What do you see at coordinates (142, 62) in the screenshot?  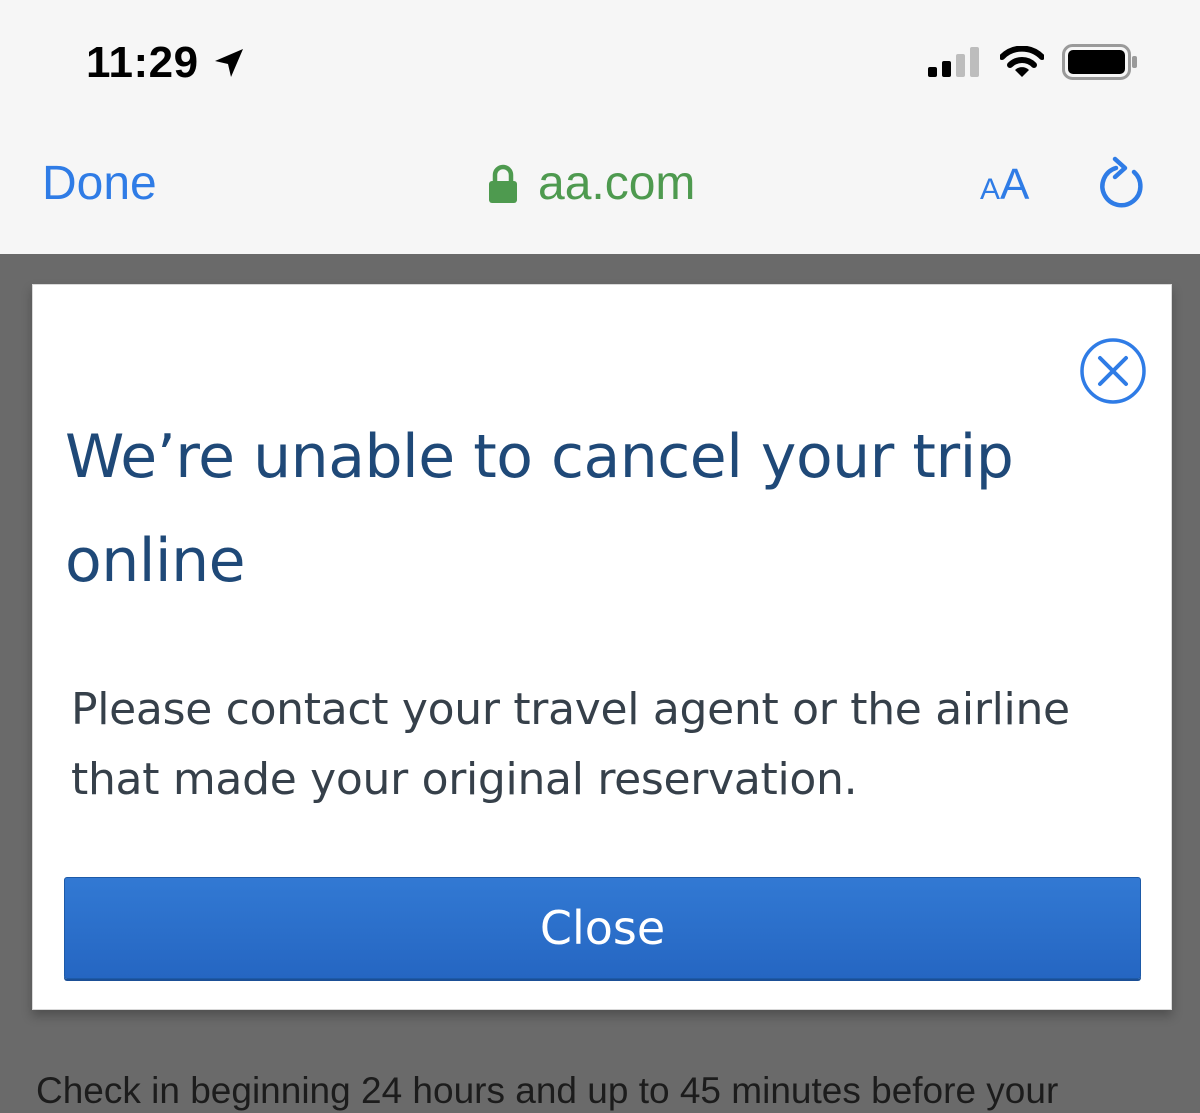 I see `status-time: 11:29` at bounding box center [142, 62].